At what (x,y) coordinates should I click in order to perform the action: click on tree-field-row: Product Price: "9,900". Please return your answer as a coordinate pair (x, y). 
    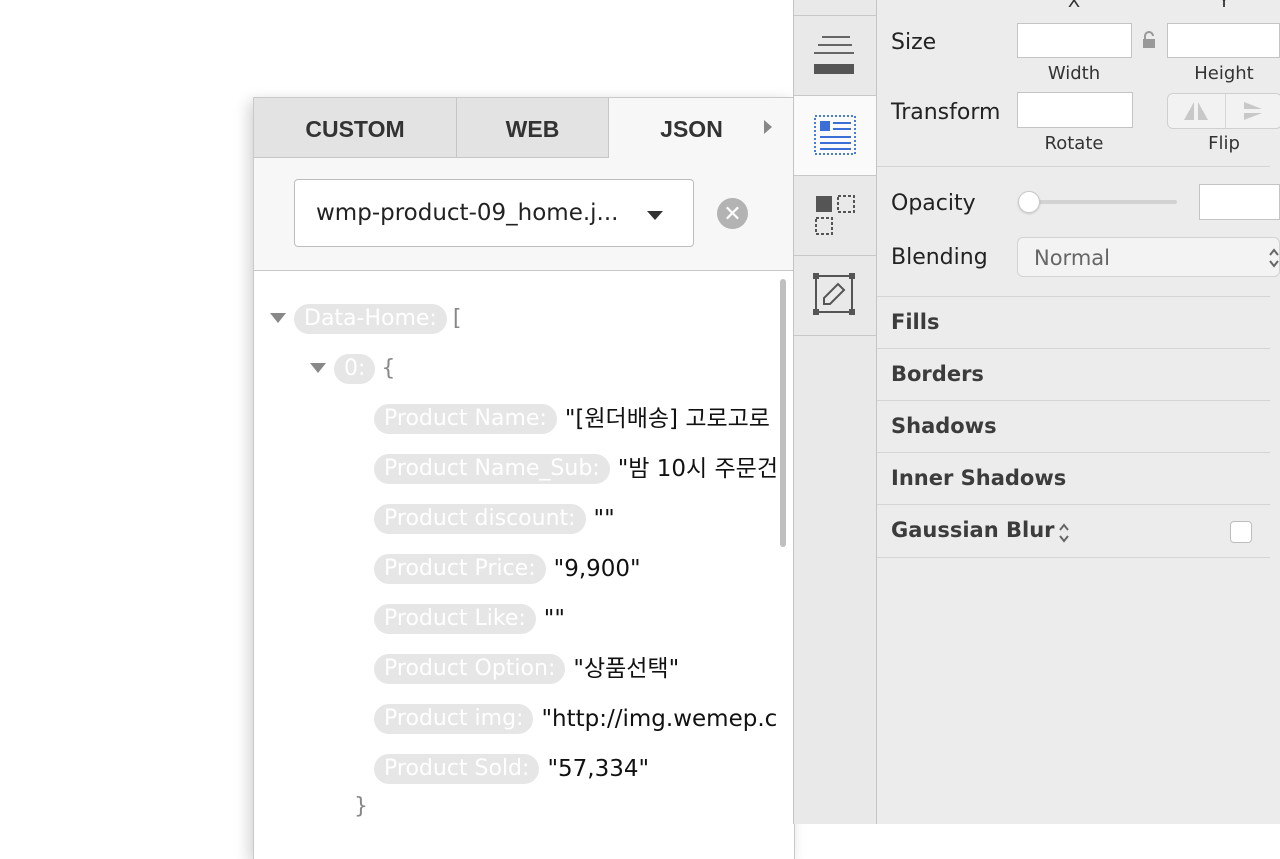
    Looking at the image, I should click on (507, 569).